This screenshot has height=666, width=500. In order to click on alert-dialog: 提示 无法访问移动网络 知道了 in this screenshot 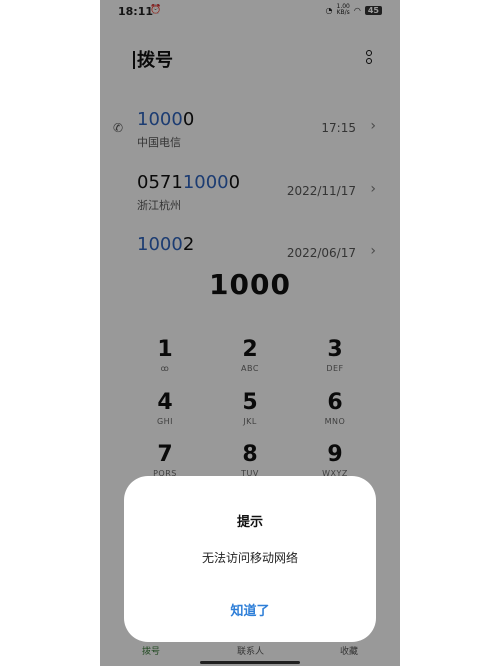, I will do `click(250, 559)`.